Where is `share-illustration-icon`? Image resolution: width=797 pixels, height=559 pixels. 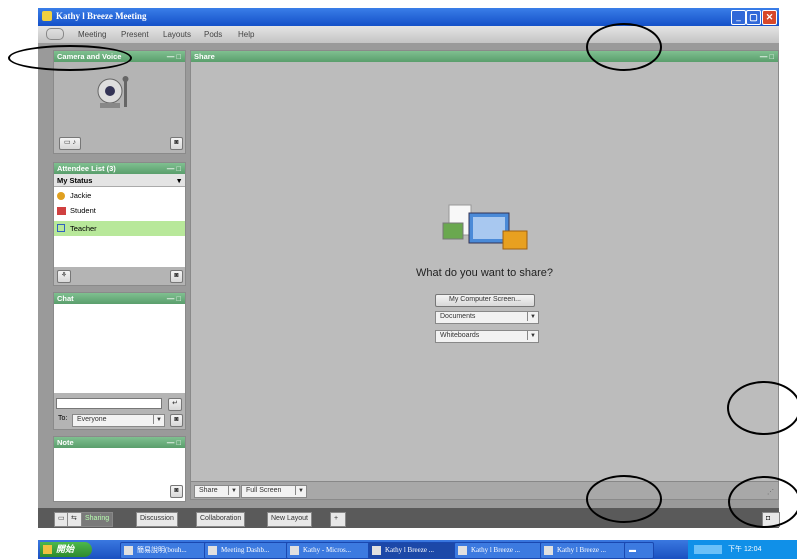 share-illustration-icon is located at coordinates (481, 231).